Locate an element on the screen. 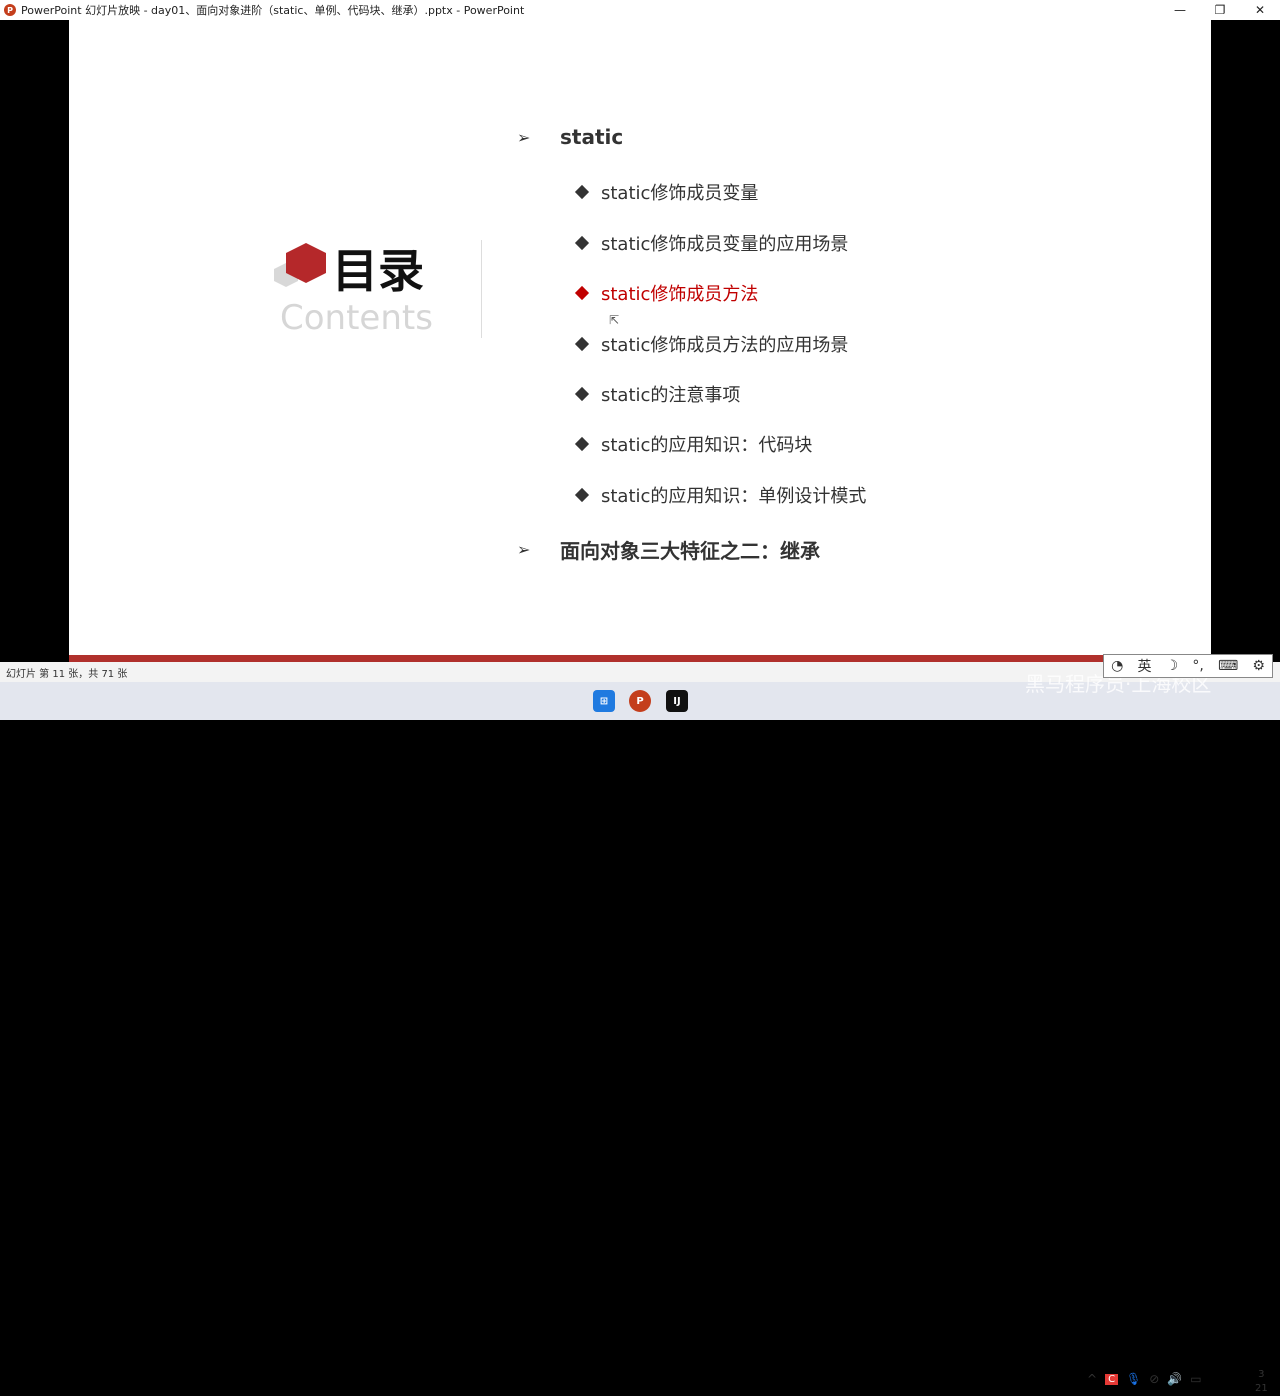 The width and height of the screenshot is (1280, 1396). clock-date: 21 is located at coordinates (1261, 1388).